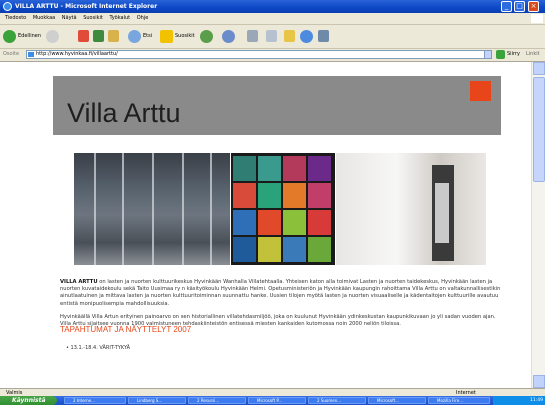  I want to click on minimize-button: _, so click(506, 6).